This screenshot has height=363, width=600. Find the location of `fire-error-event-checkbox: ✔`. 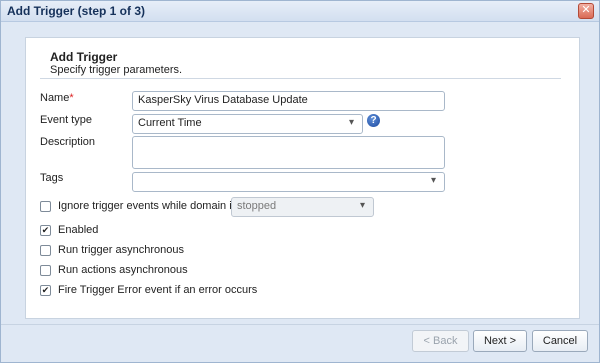

fire-error-event-checkbox: ✔ is located at coordinates (45, 290).